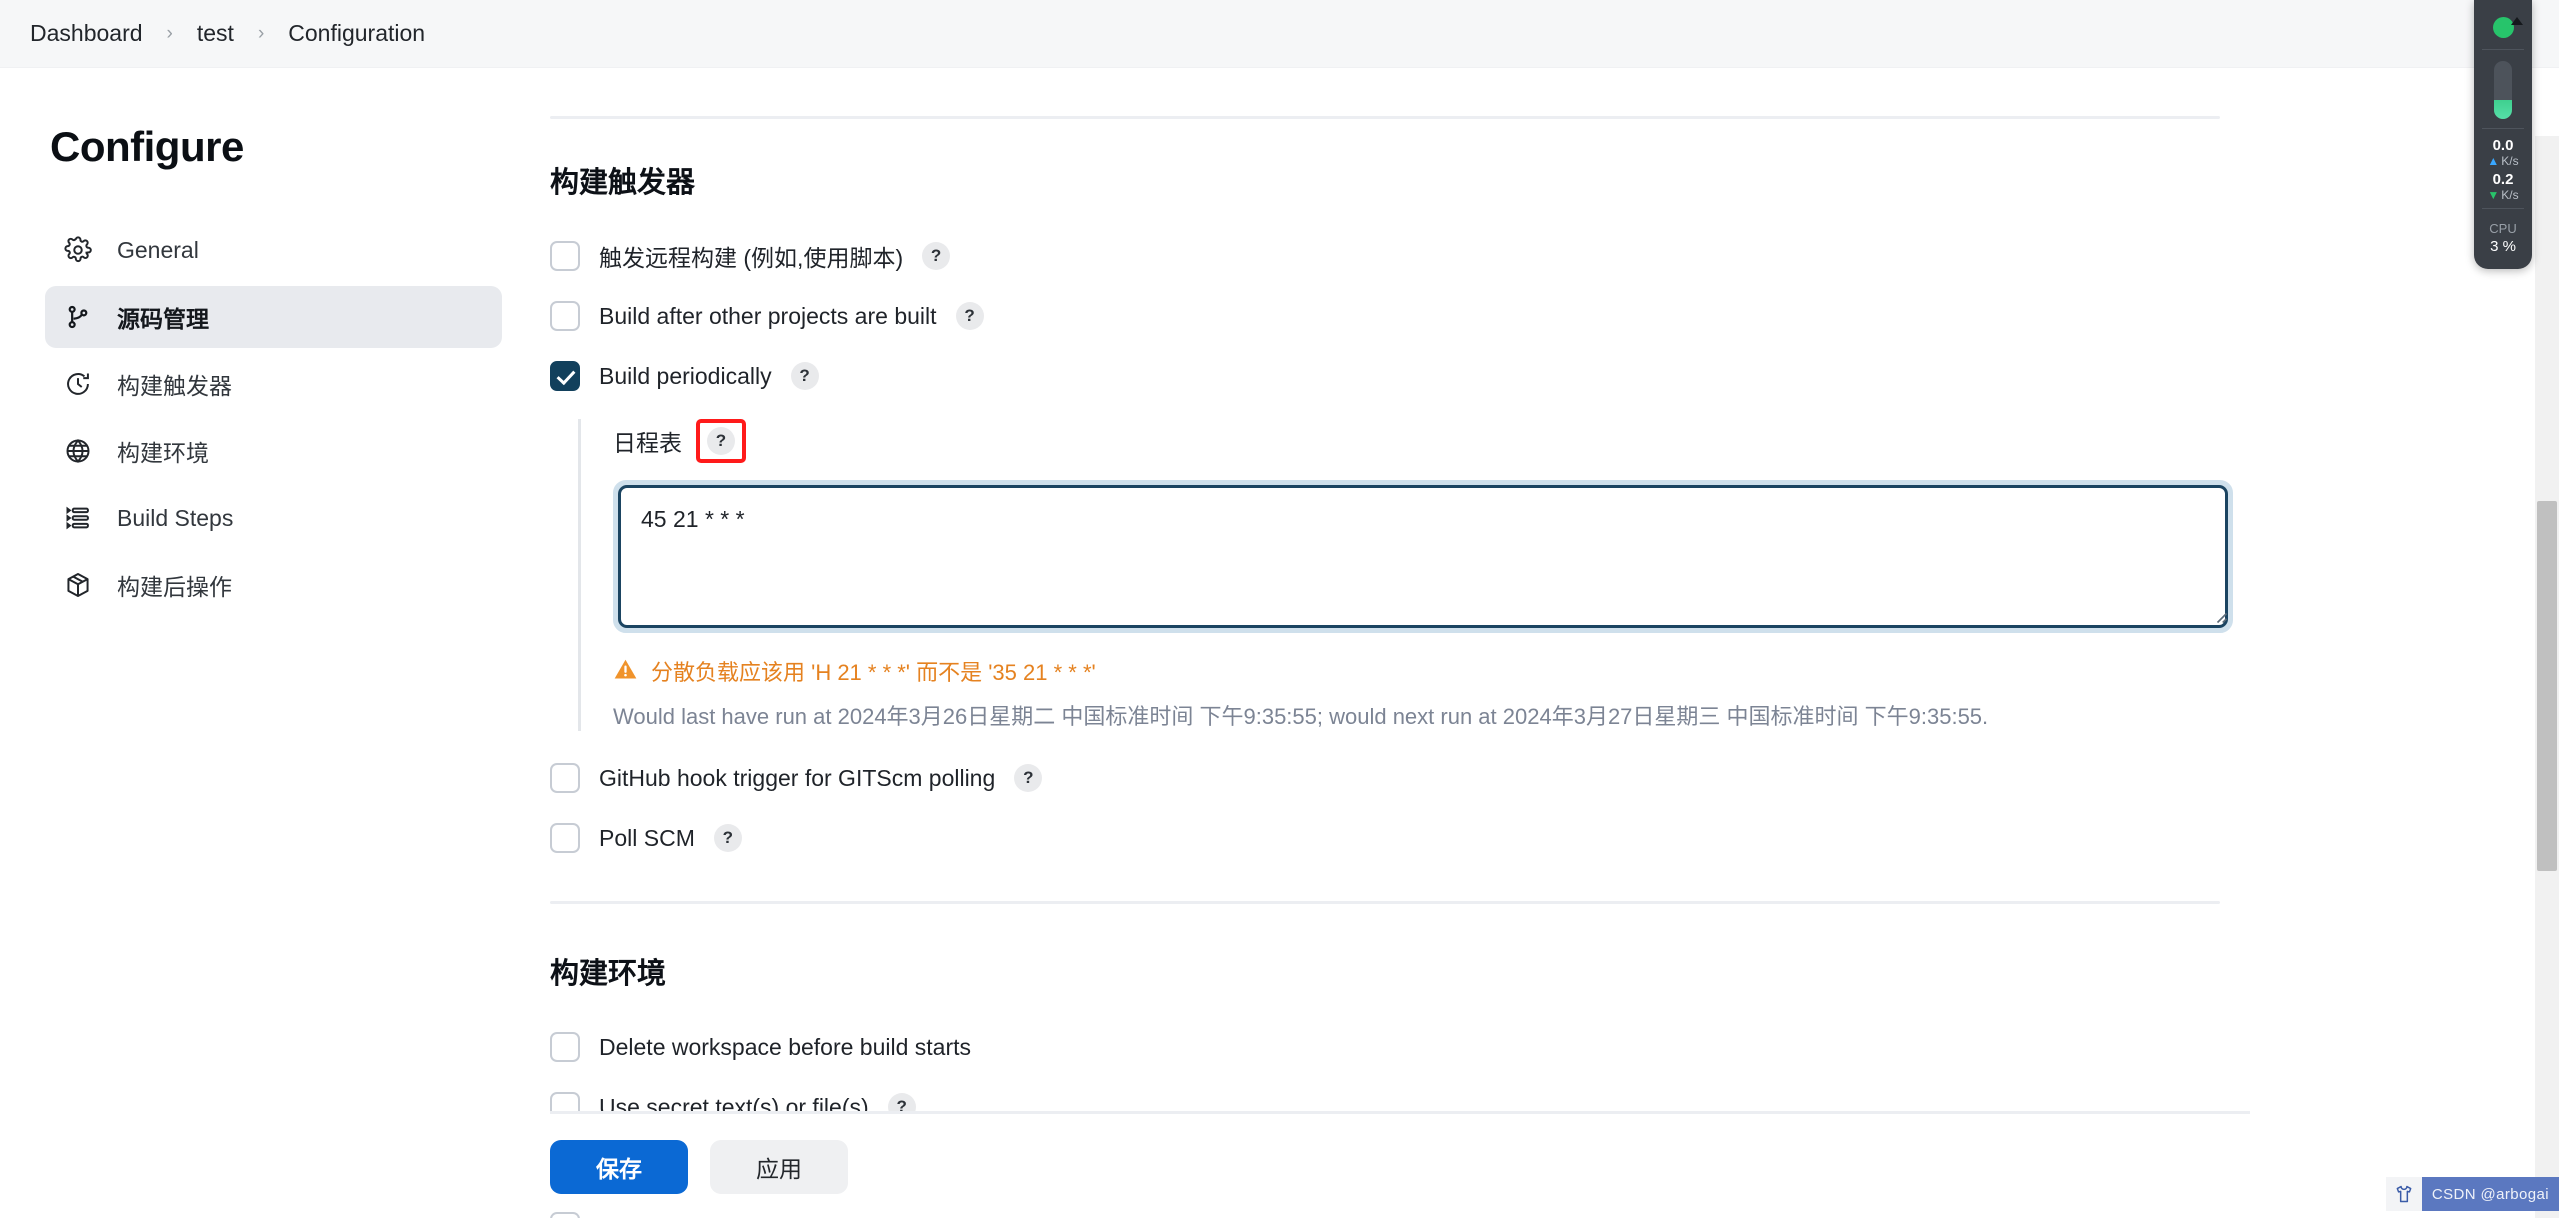  Describe the element at coordinates (608, 974) in the screenshot. I see `build-environment-section-title: 构建环境` at that location.